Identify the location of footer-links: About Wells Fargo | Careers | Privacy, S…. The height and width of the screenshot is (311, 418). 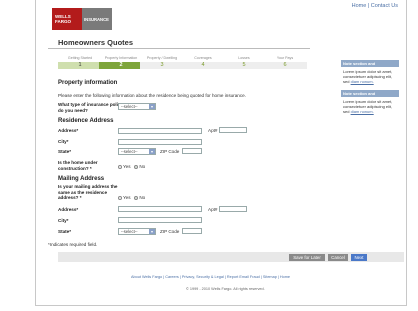
(210, 277).